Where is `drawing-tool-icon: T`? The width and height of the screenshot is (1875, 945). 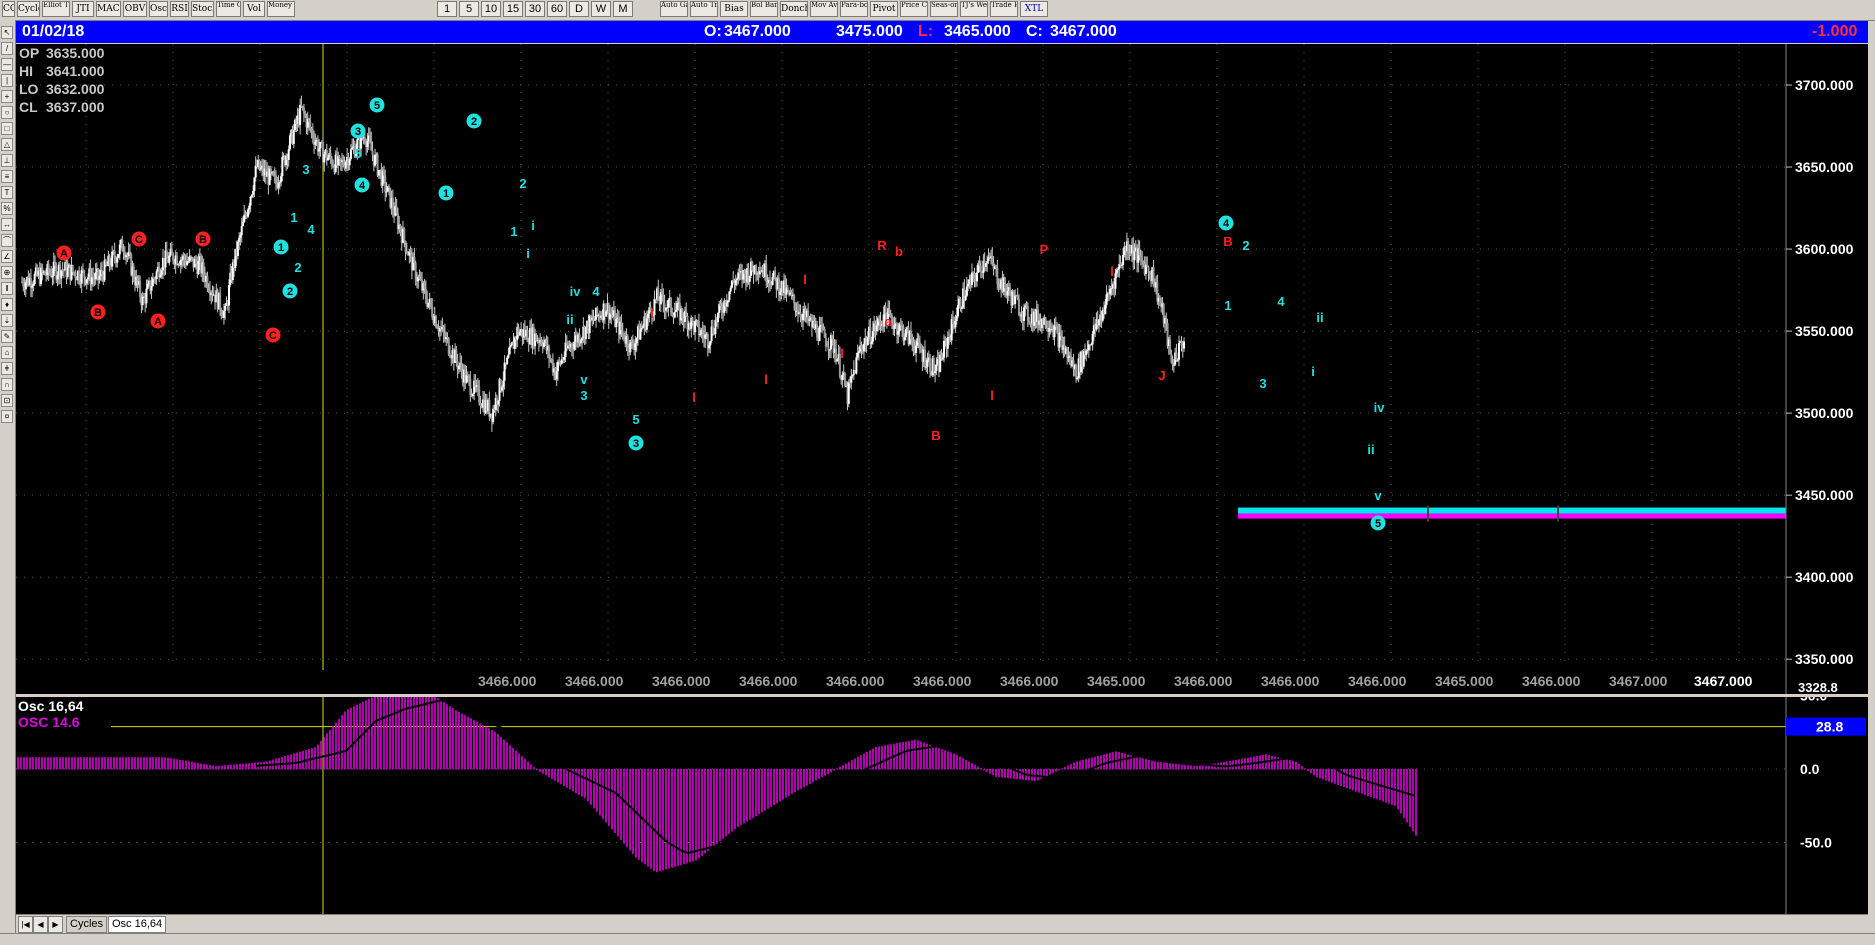
drawing-tool-icon: T is located at coordinates (7, 192).